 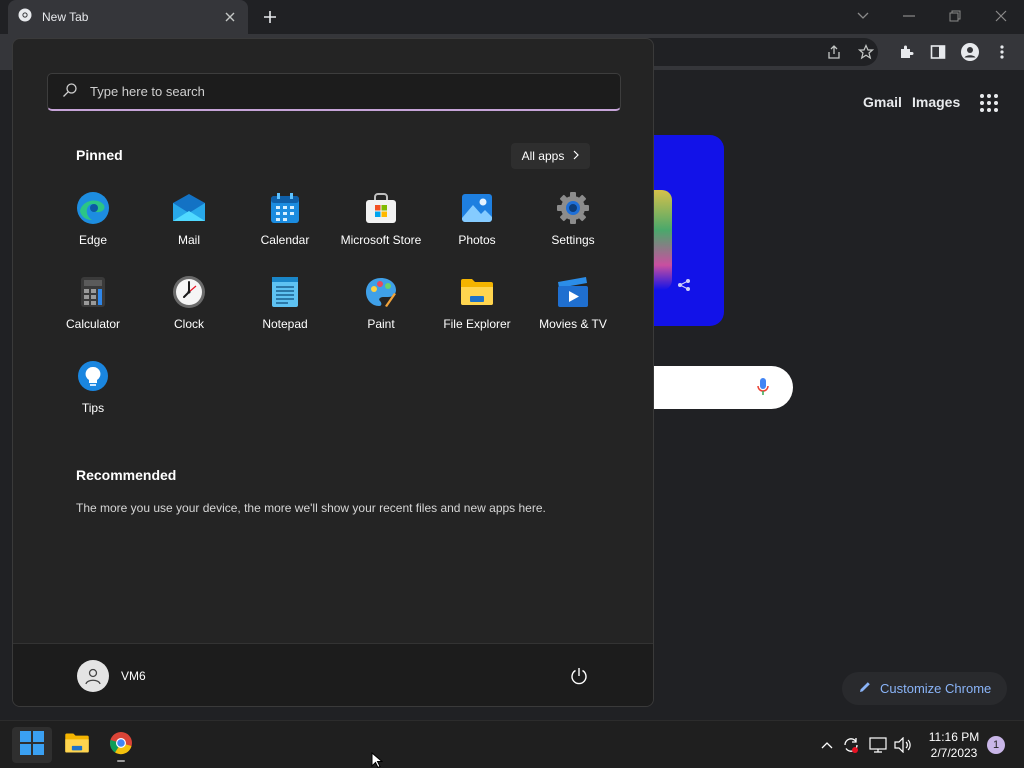 I want to click on calculator-icon, so click(x=93, y=292).